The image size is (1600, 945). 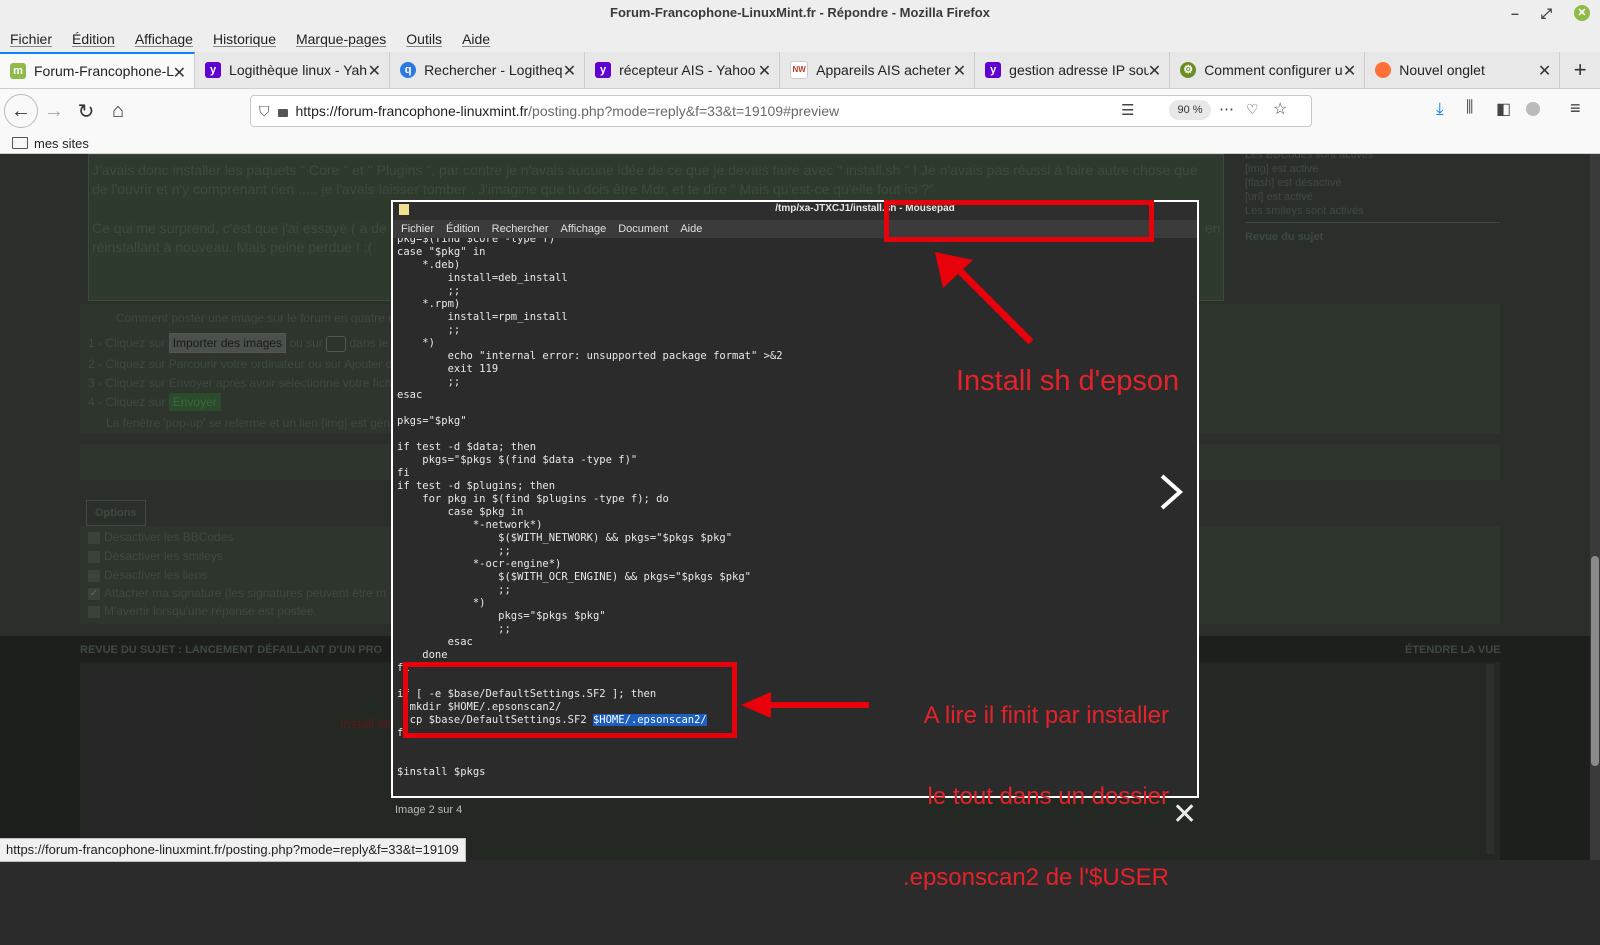 I want to click on step-1-text: 1 - Cliquez sur, so click(x=127, y=343).